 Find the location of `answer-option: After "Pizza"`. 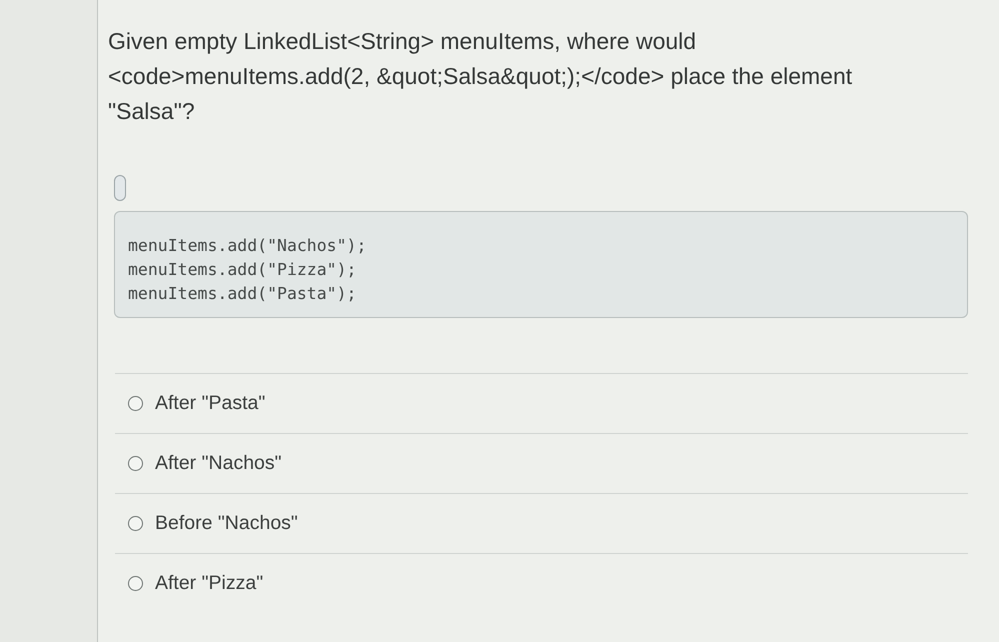

answer-option: After "Pizza" is located at coordinates (196, 583).